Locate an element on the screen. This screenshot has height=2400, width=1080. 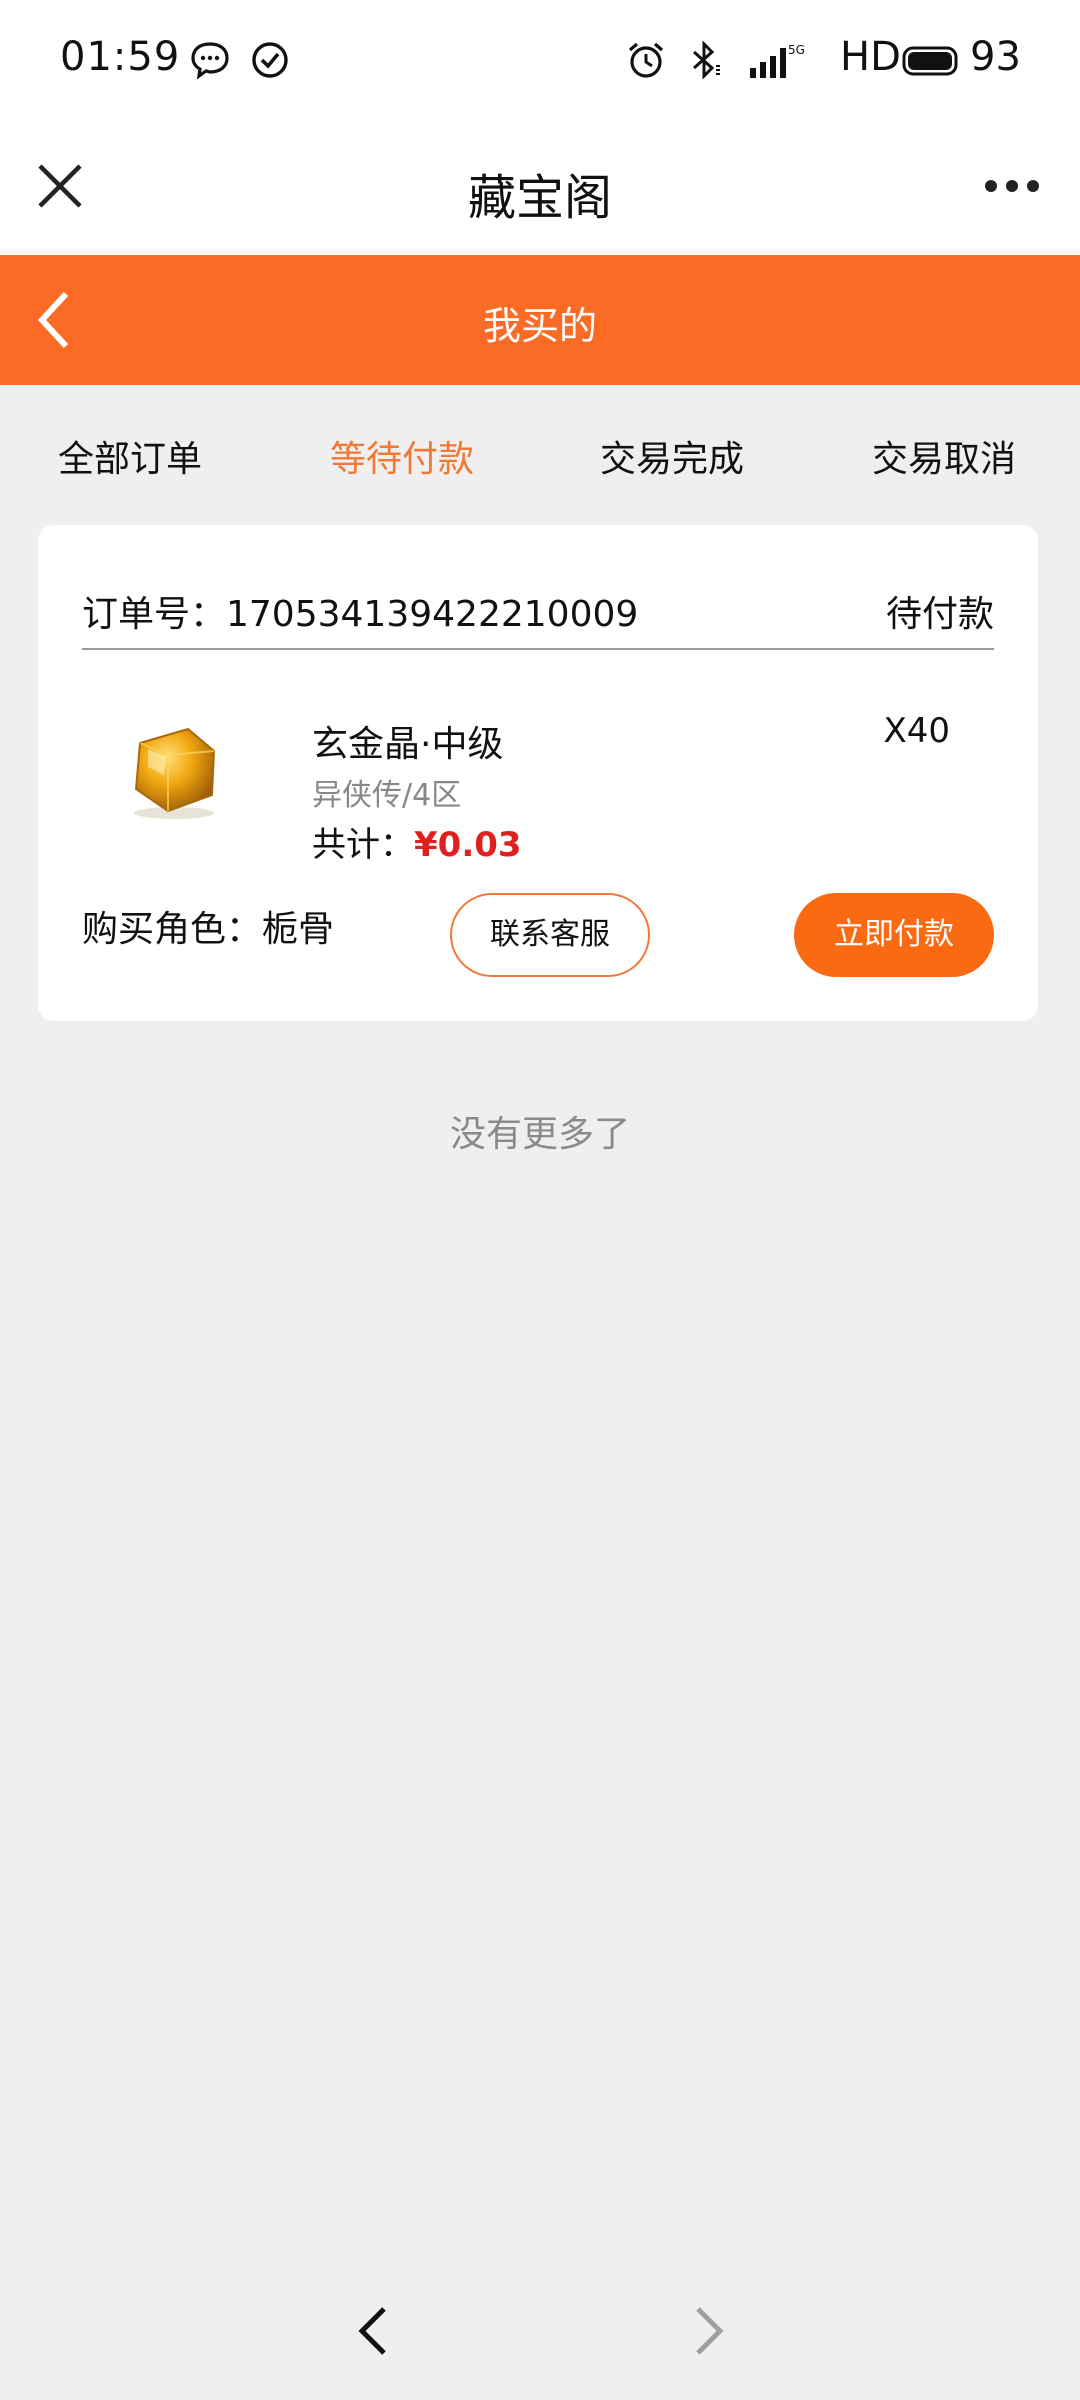
item-total: 共计：¥0.03 is located at coordinates (417, 841).